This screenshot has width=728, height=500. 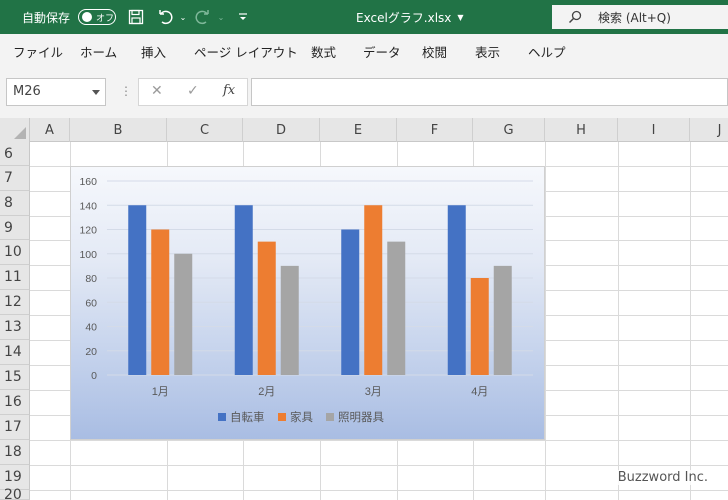 I want to click on title-bar: 自動保存 オフ ⌄ ⌄ Excelグラフ.xlsx ▼ 検索 (Alt+Q), so click(x=364, y=17).